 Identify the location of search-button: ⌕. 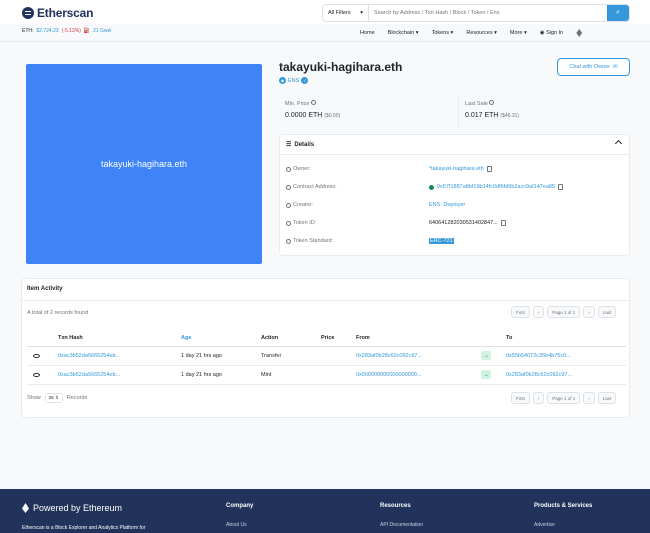
(618, 13).